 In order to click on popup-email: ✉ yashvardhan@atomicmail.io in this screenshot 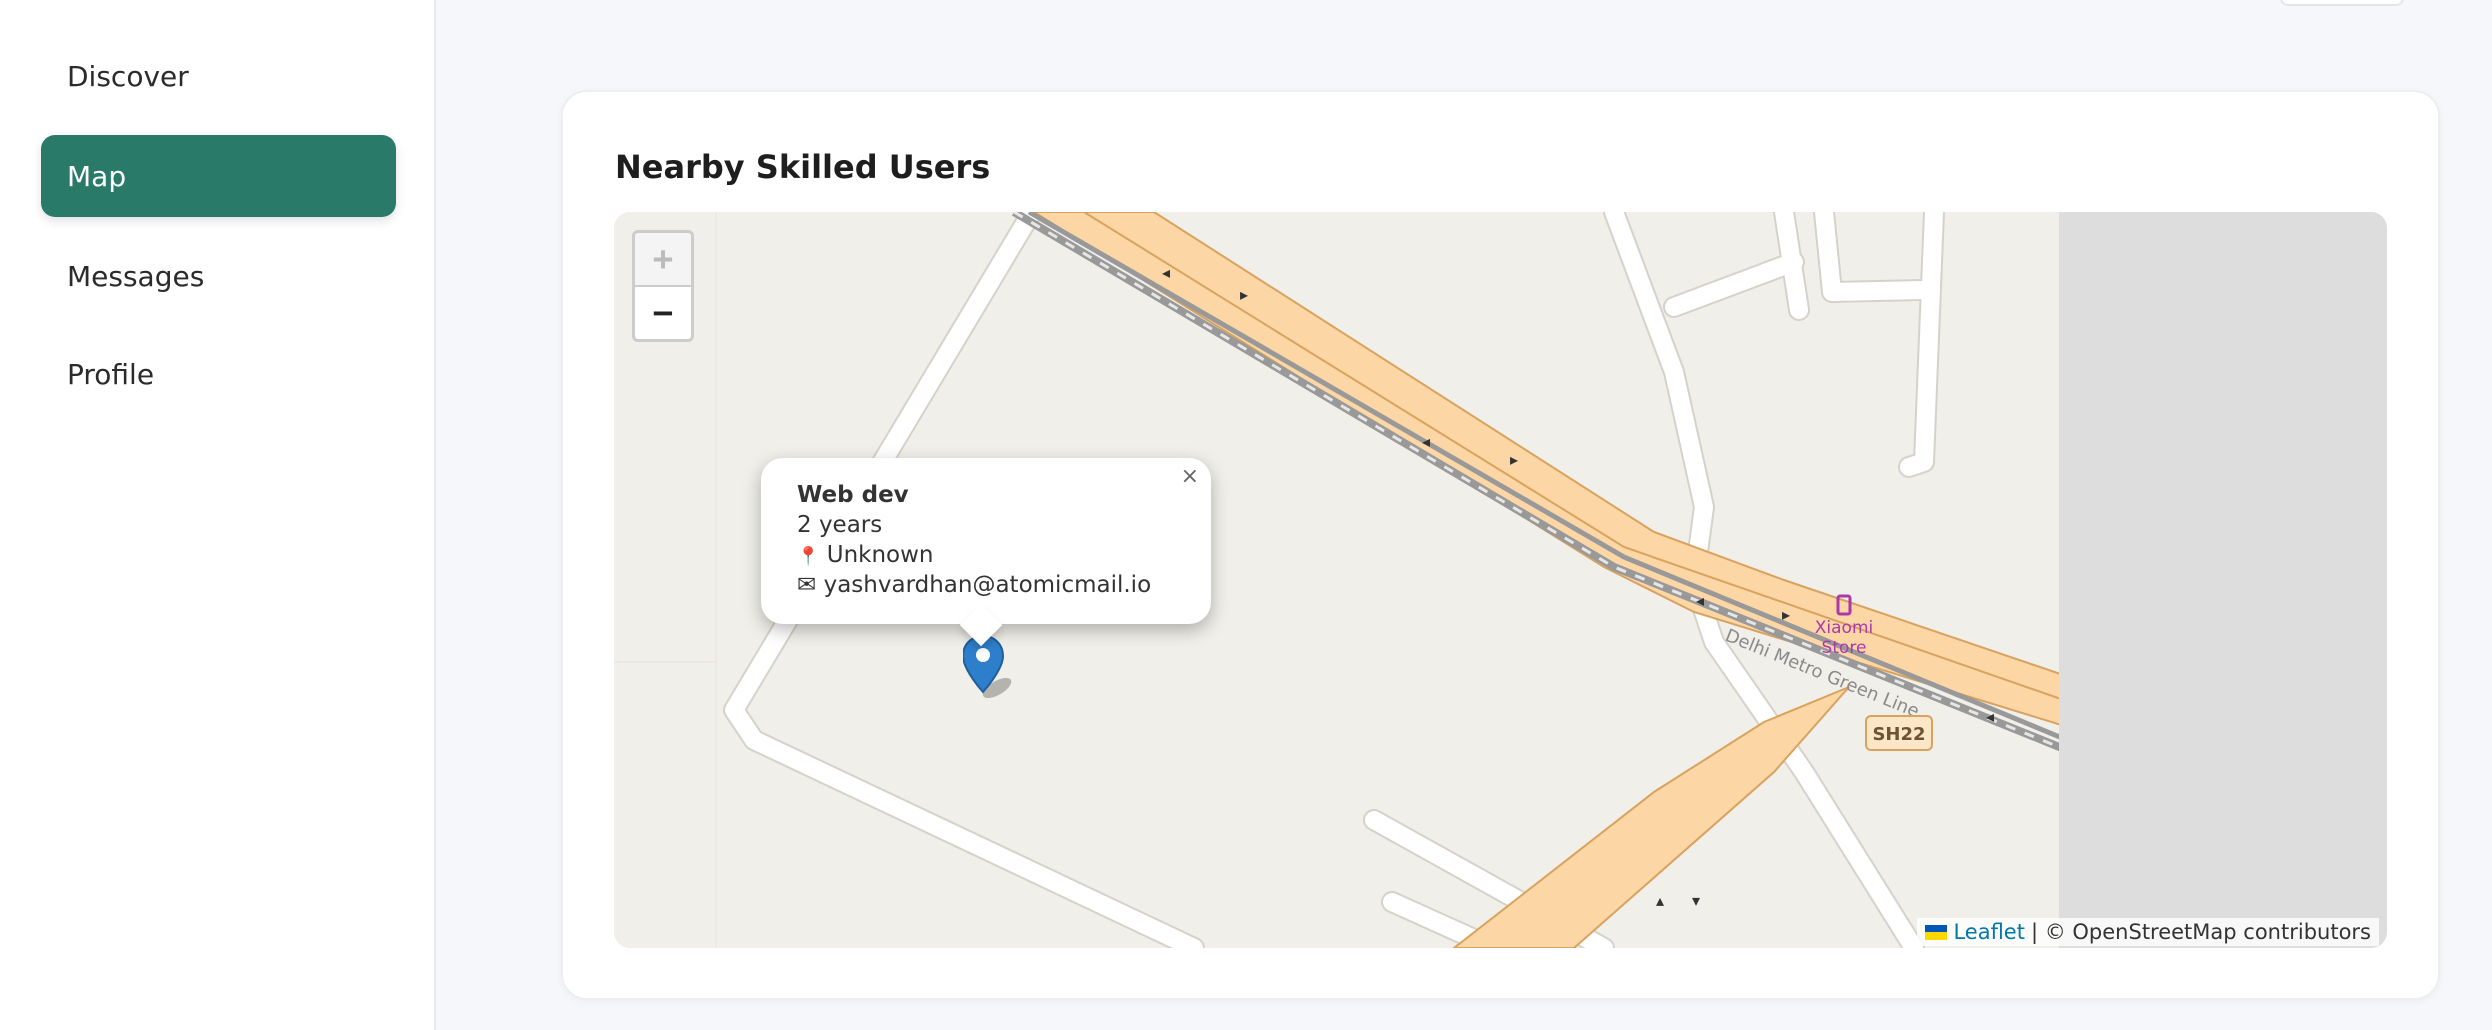, I will do `click(986, 585)`.